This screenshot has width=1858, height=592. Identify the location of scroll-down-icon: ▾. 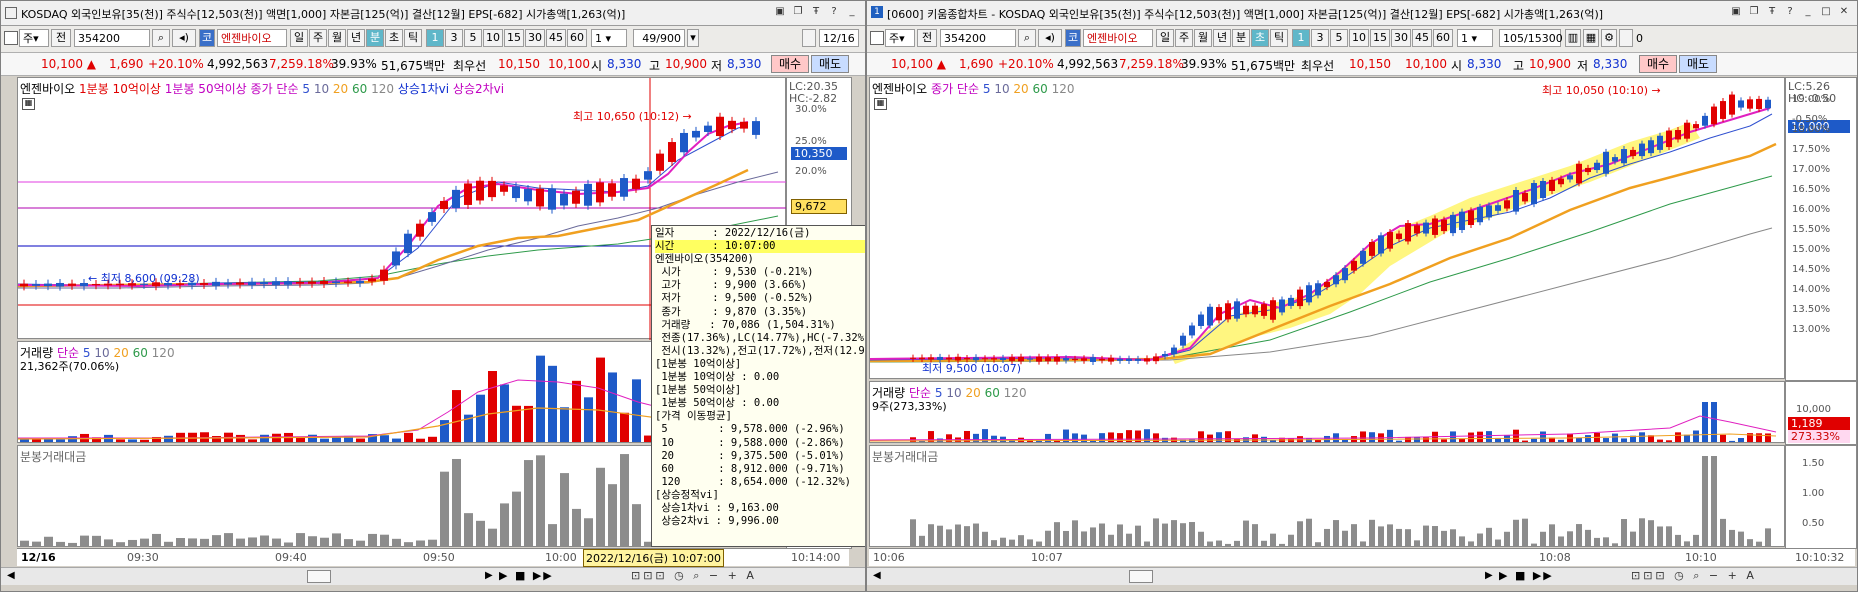
(693, 38).